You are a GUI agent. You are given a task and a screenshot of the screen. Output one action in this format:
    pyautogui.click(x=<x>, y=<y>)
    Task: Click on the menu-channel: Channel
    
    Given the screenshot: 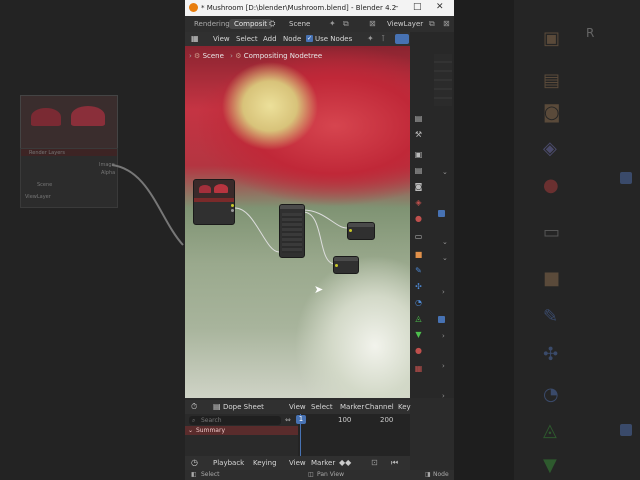 What is the action you would take?
    pyautogui.click(x=379, y=407)
    